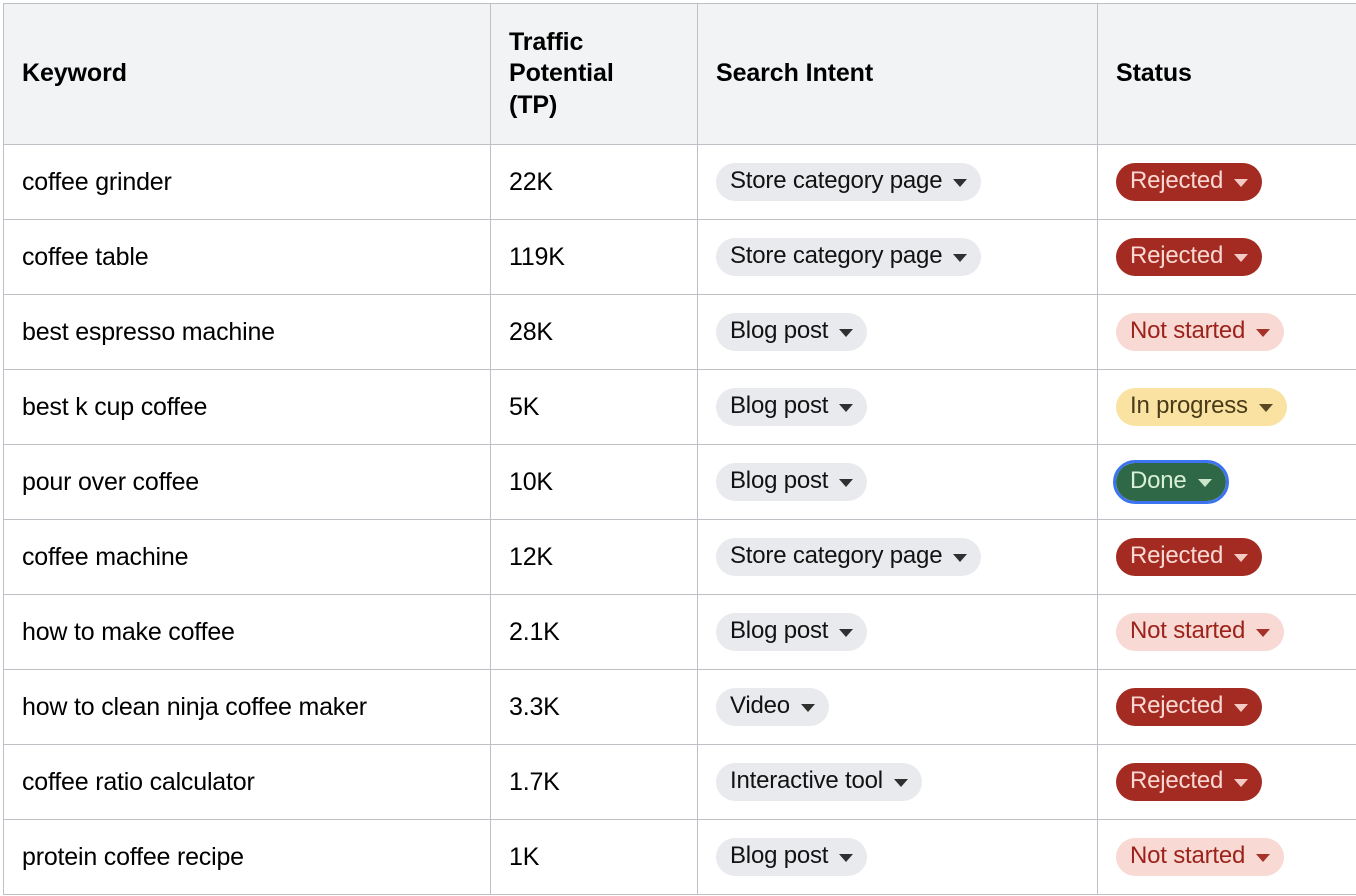  I want to click on status-cell: Done, so click(1226, 482).